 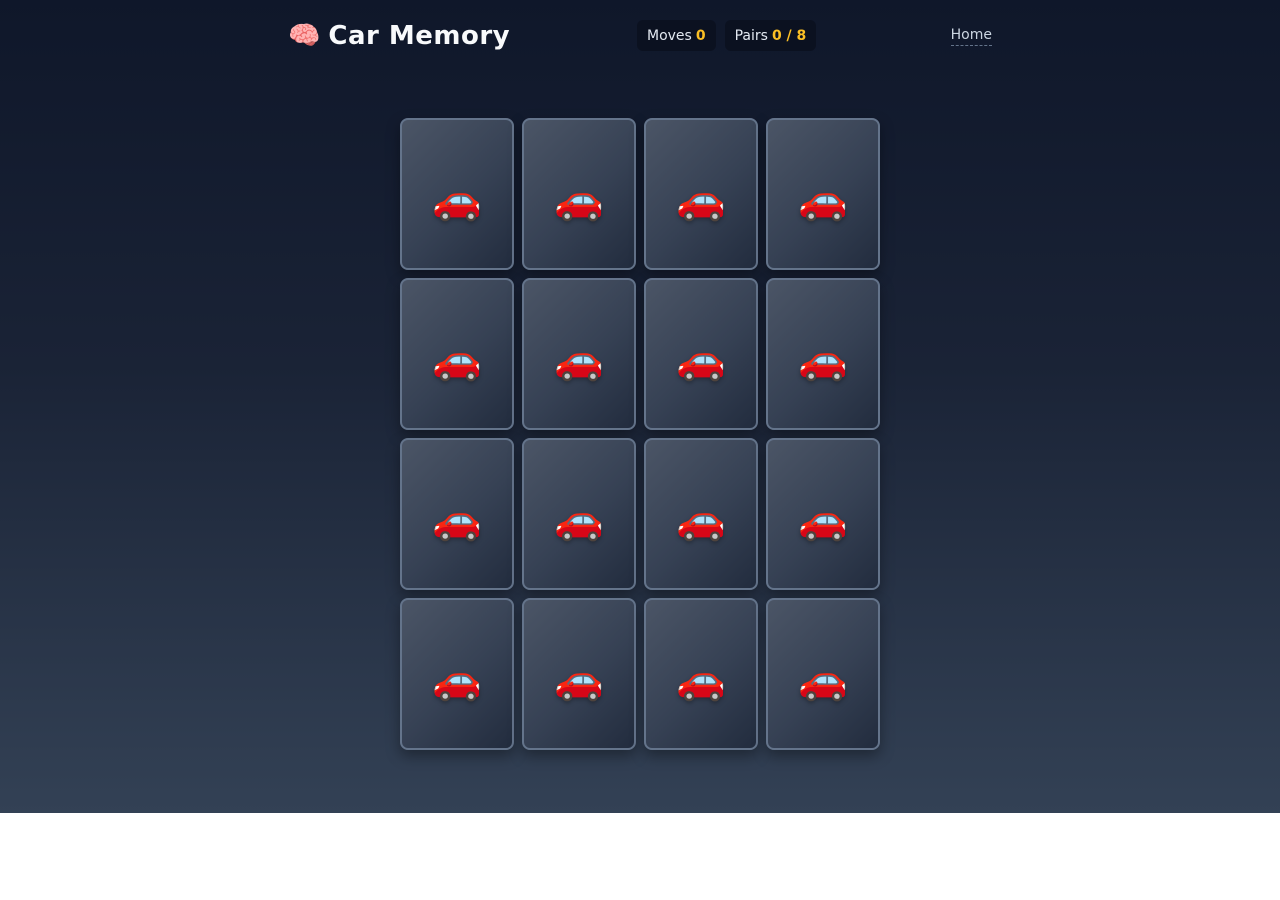 What do you see at coordinates (789, 35) in the screenshot?
I see `pairs-value: 0 / 8` at bounding box center [789, 35].